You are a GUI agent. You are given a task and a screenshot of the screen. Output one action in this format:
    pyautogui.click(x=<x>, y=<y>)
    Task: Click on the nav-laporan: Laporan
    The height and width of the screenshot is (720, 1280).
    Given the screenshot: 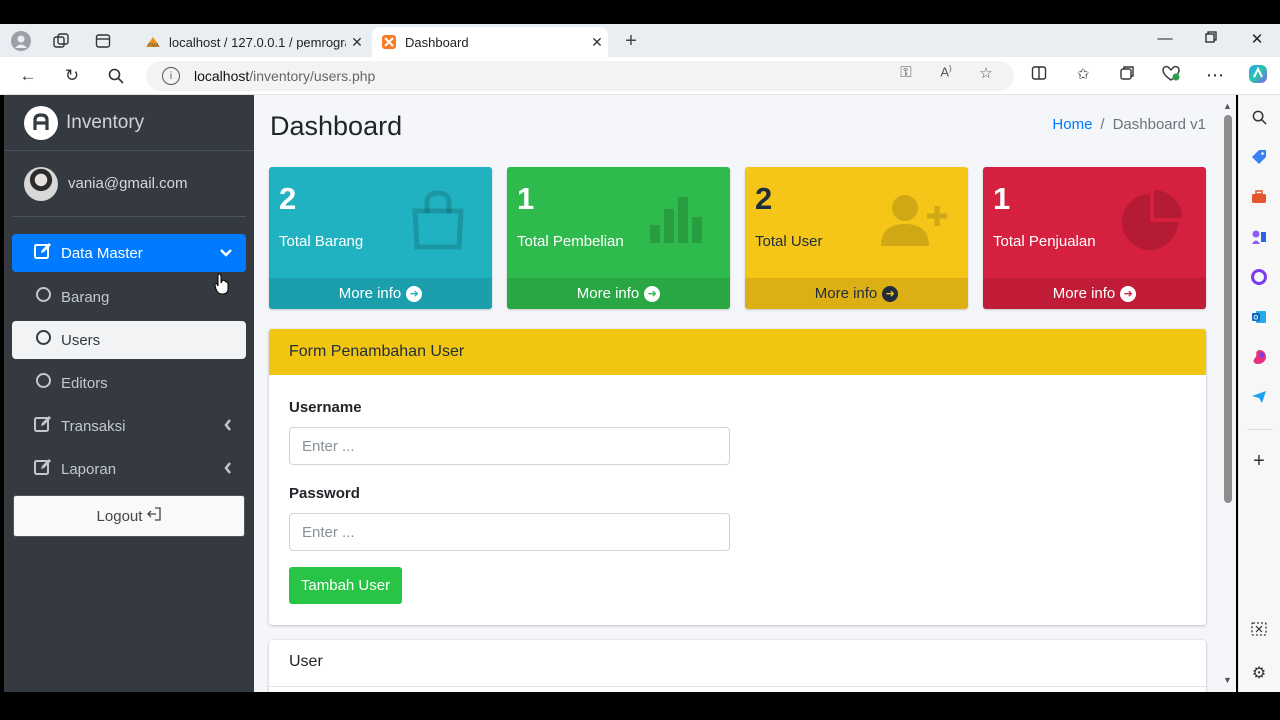 What is the action you would take?
    pyautogui.click(x=129, y=469)
    